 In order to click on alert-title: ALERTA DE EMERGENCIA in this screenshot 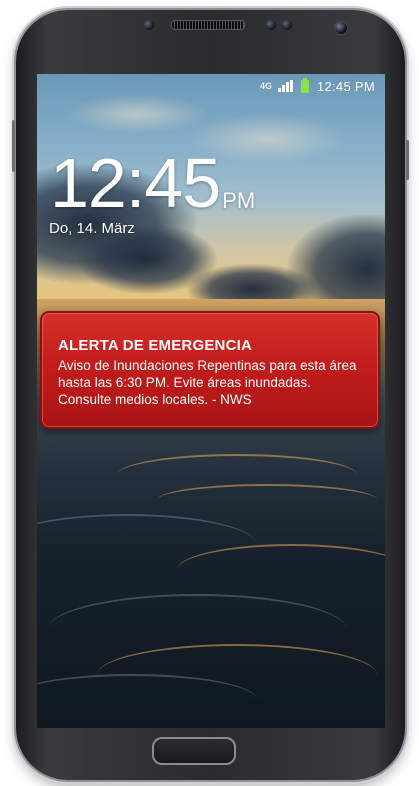, I will do `click(155, 345)`.